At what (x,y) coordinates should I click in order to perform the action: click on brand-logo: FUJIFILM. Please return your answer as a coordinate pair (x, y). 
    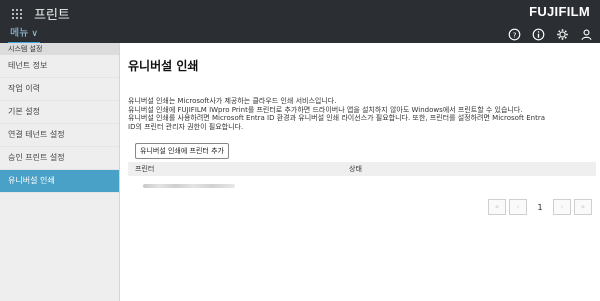
    Looking at the image, I should click on (559, 11).